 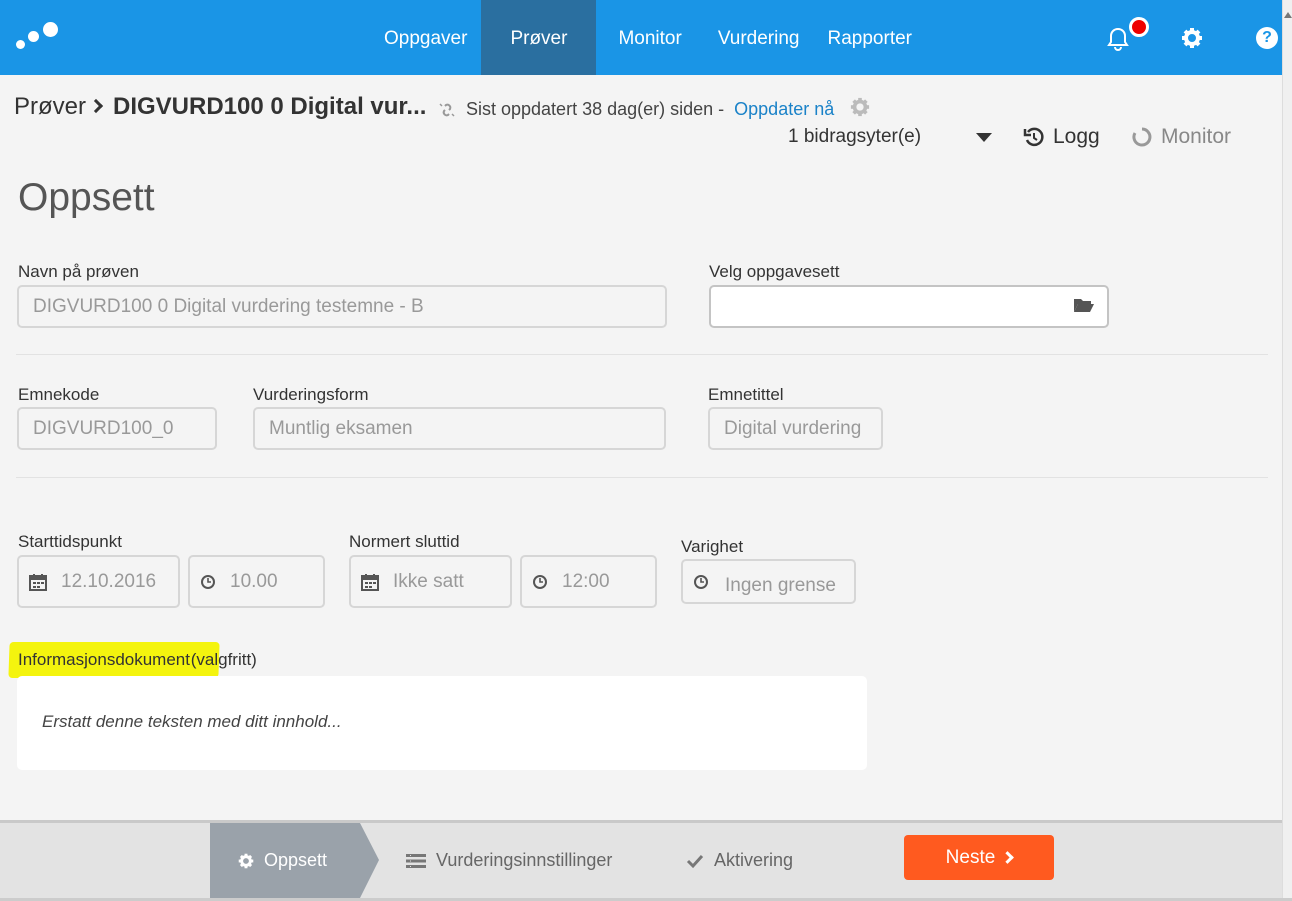 I want to click on start-time-value: 10.00, so click(x=254, y=581).